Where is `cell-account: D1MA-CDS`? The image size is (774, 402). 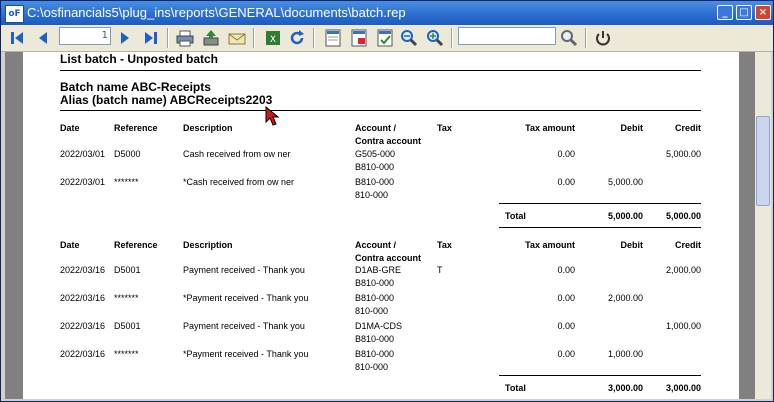
cell-account: D1MA-CDS is located at coordinates (379, 326).